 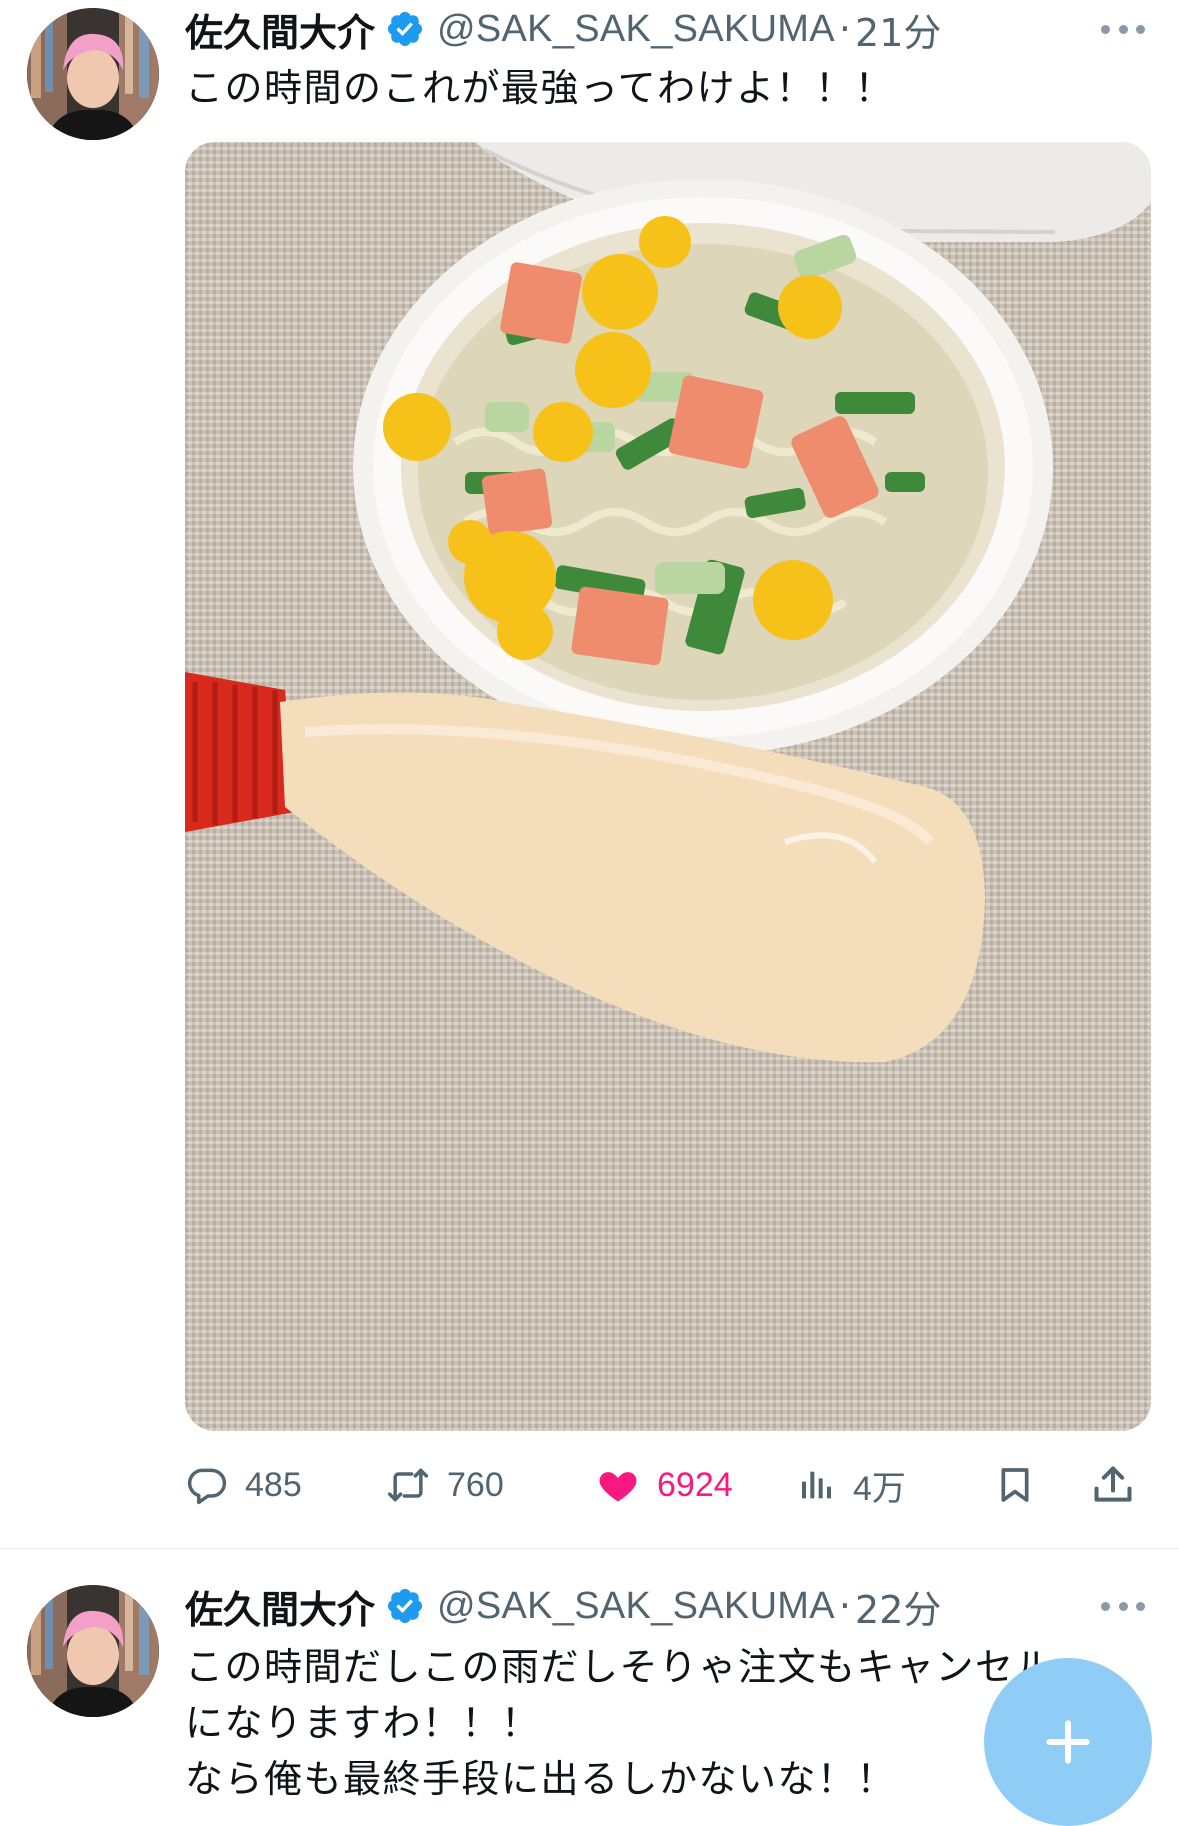 I want to click on views-icon, so click(x=816, y=1485).